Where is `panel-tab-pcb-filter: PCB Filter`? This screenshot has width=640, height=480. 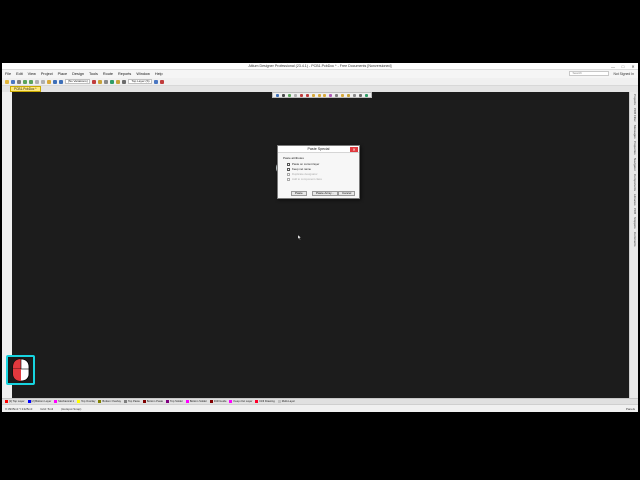
panel-tab-pcb-filter: PCB Filter is located at coordinates (634, 115).